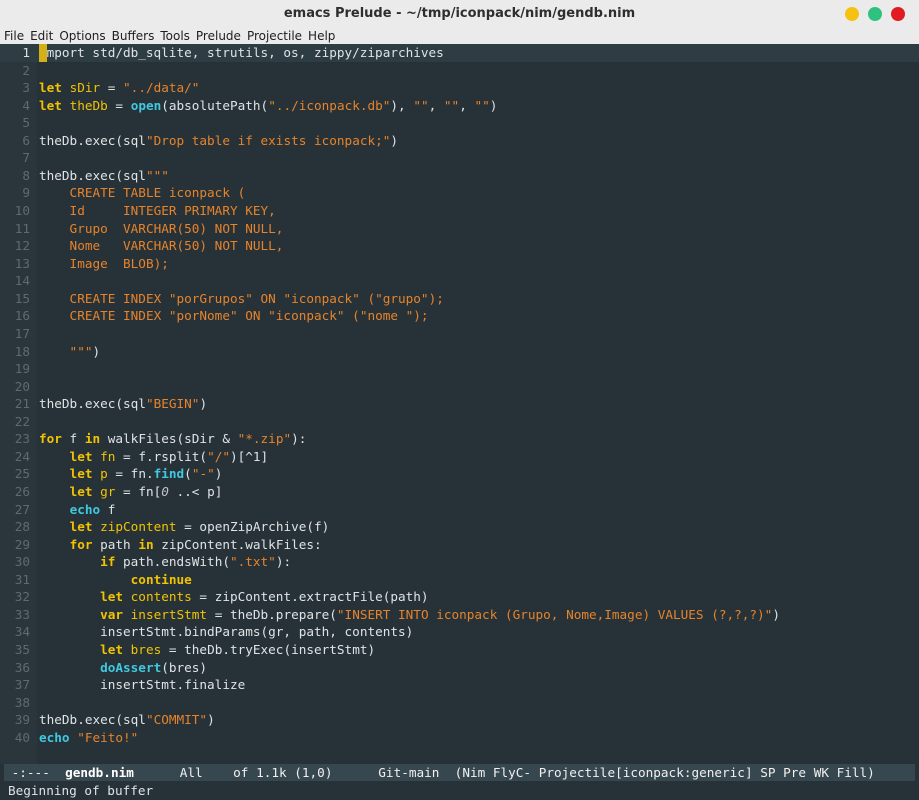 Image resolution: width=919 pixels, height=800 pixels. Describe the element at coordinates (26, 175) in the screenshot. I see `line-number: 8` at that location.